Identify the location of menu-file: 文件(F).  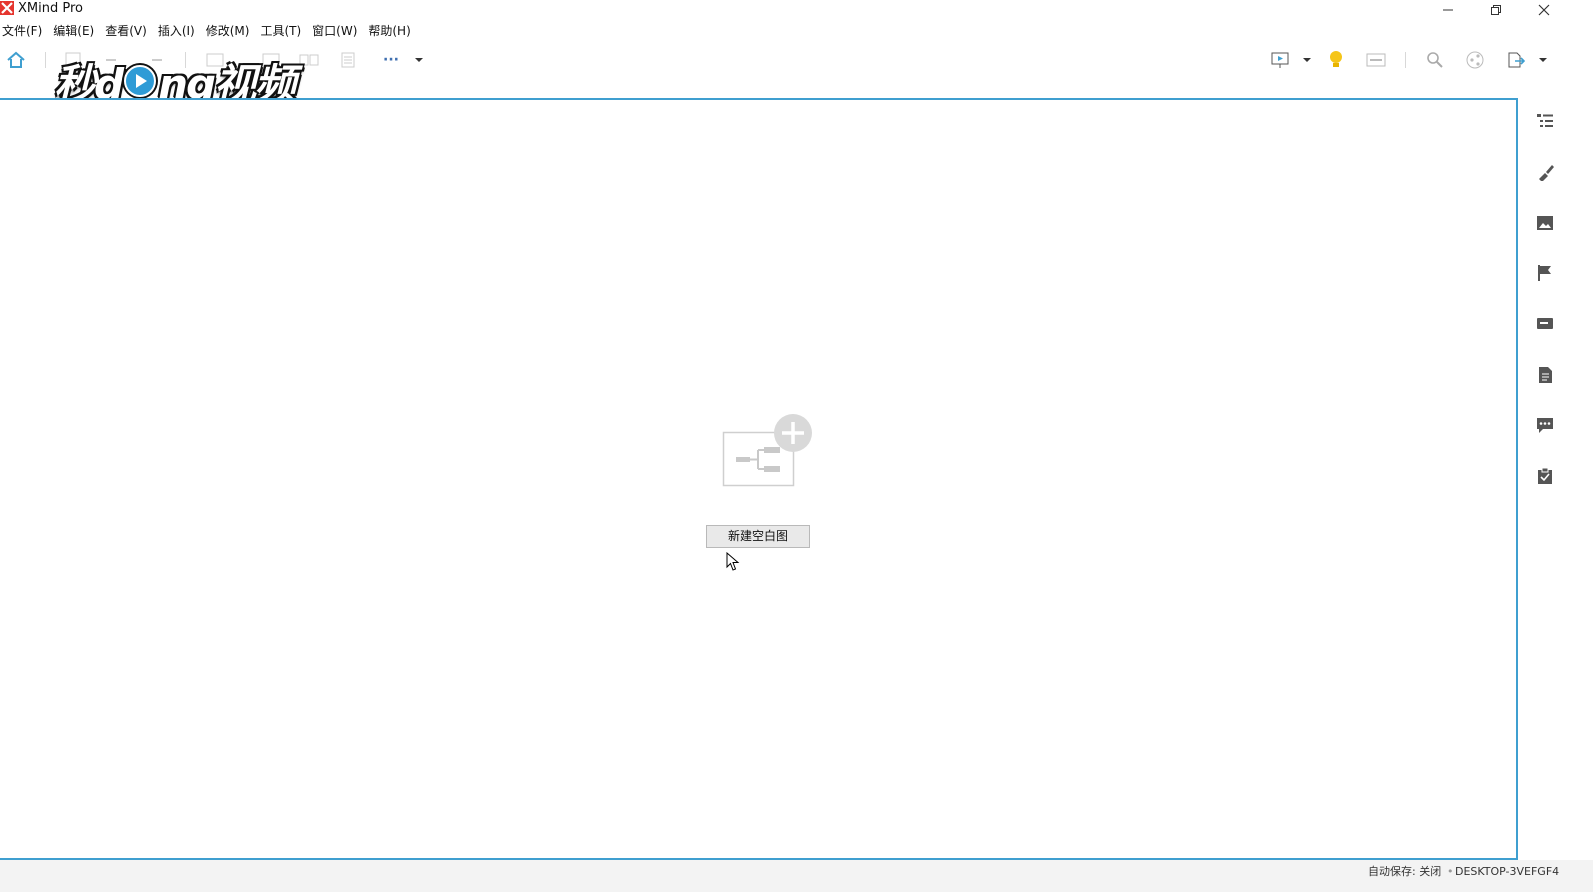
(24, 31).